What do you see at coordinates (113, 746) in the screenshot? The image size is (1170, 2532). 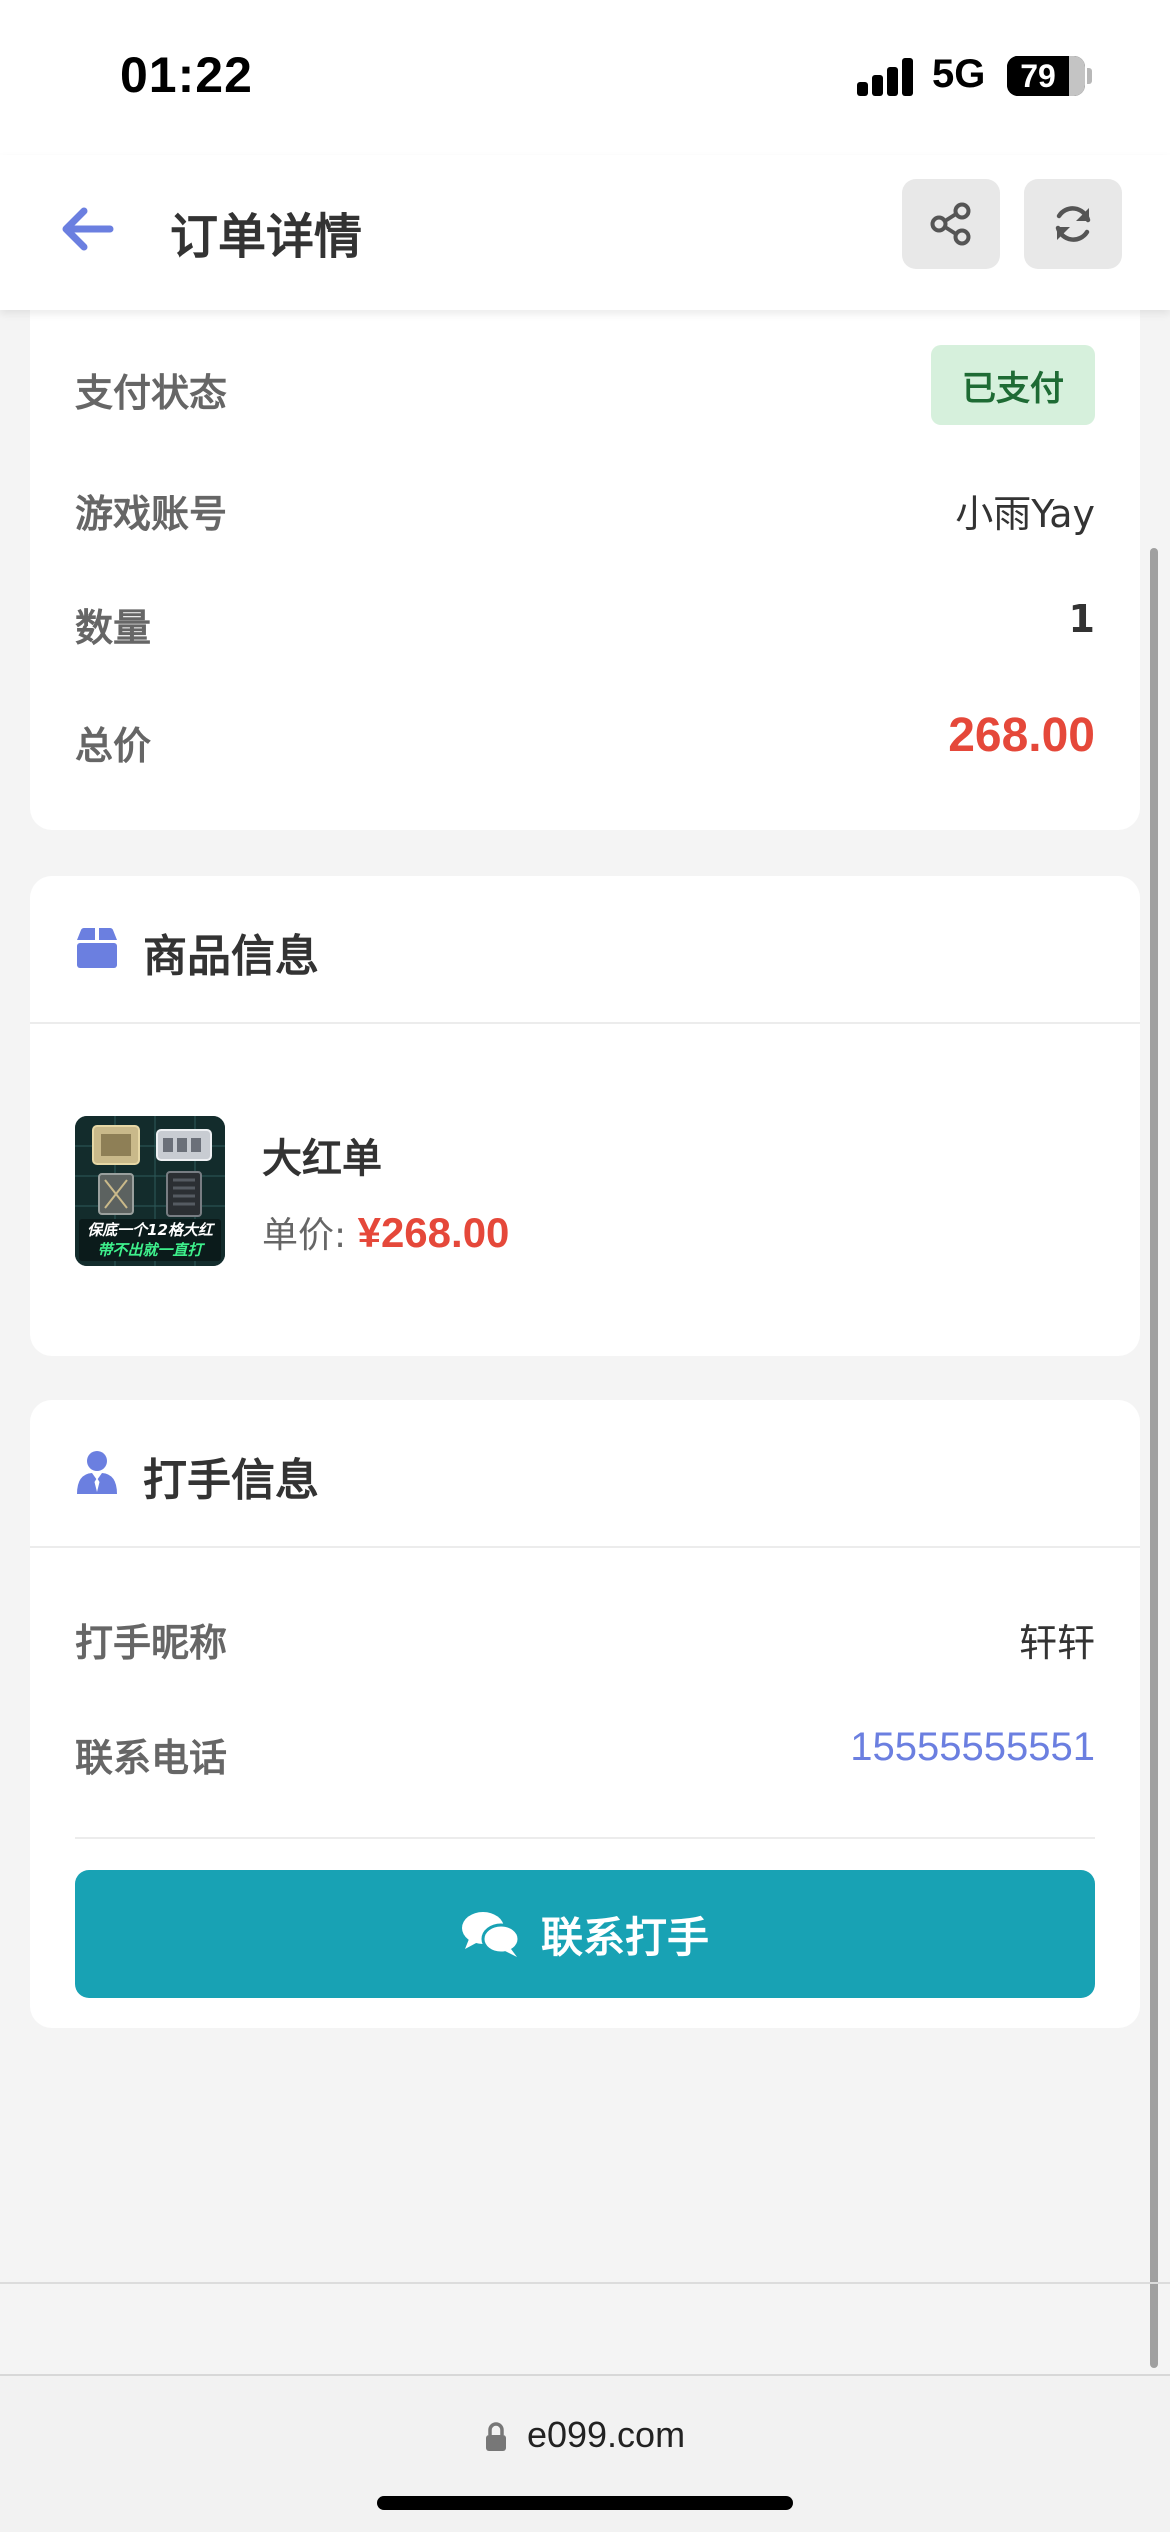 I see `total-price-label: 总价` at bounding box center [113, 746].